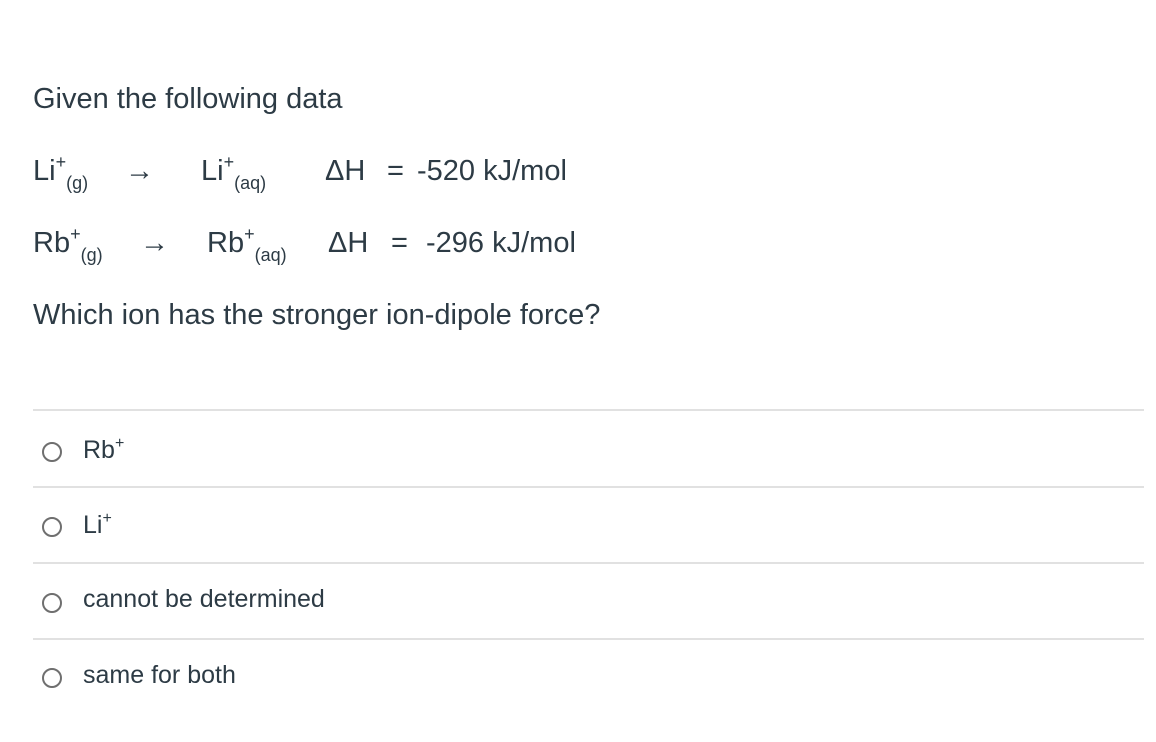  Describe the element at coordinates (212, 171) in the screenshot. I see `product-symbol: Li` at that location.